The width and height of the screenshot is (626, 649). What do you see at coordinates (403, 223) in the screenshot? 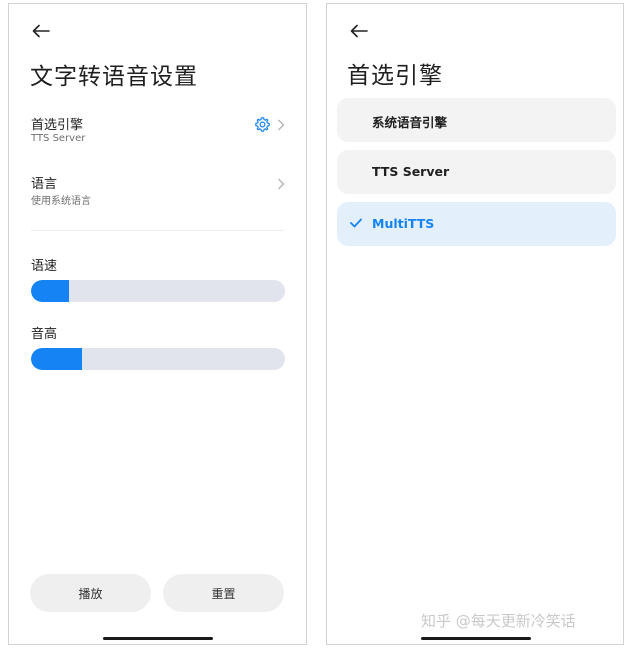
I see `engine-option-label: MultiTTS` at bounding box center [403, 223].